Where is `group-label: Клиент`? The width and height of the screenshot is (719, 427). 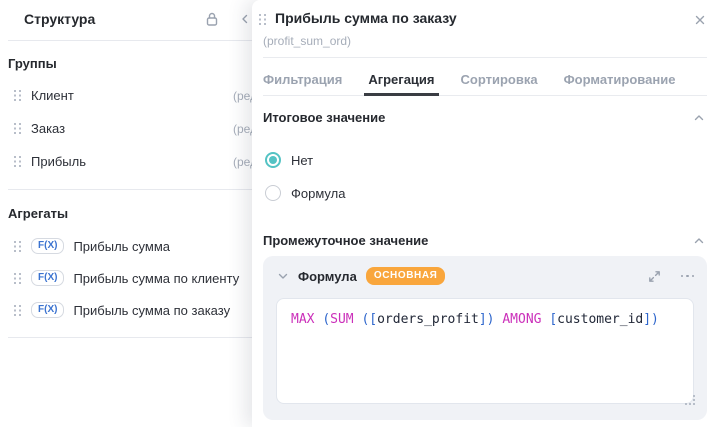 group-label: Клиент is located at coordinates (52, 95).